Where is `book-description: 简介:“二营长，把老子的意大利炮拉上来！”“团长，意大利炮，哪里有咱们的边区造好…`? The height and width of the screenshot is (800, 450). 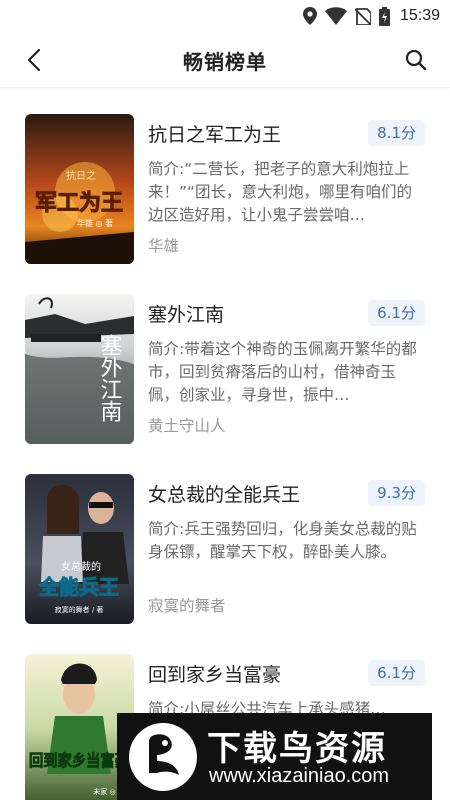
book-description: 简介:“二营长，把老子的意大利炮拉上来！”“团长，意大利炮，哪里有咱们的边区造好… is located at coordinates (280, 192).